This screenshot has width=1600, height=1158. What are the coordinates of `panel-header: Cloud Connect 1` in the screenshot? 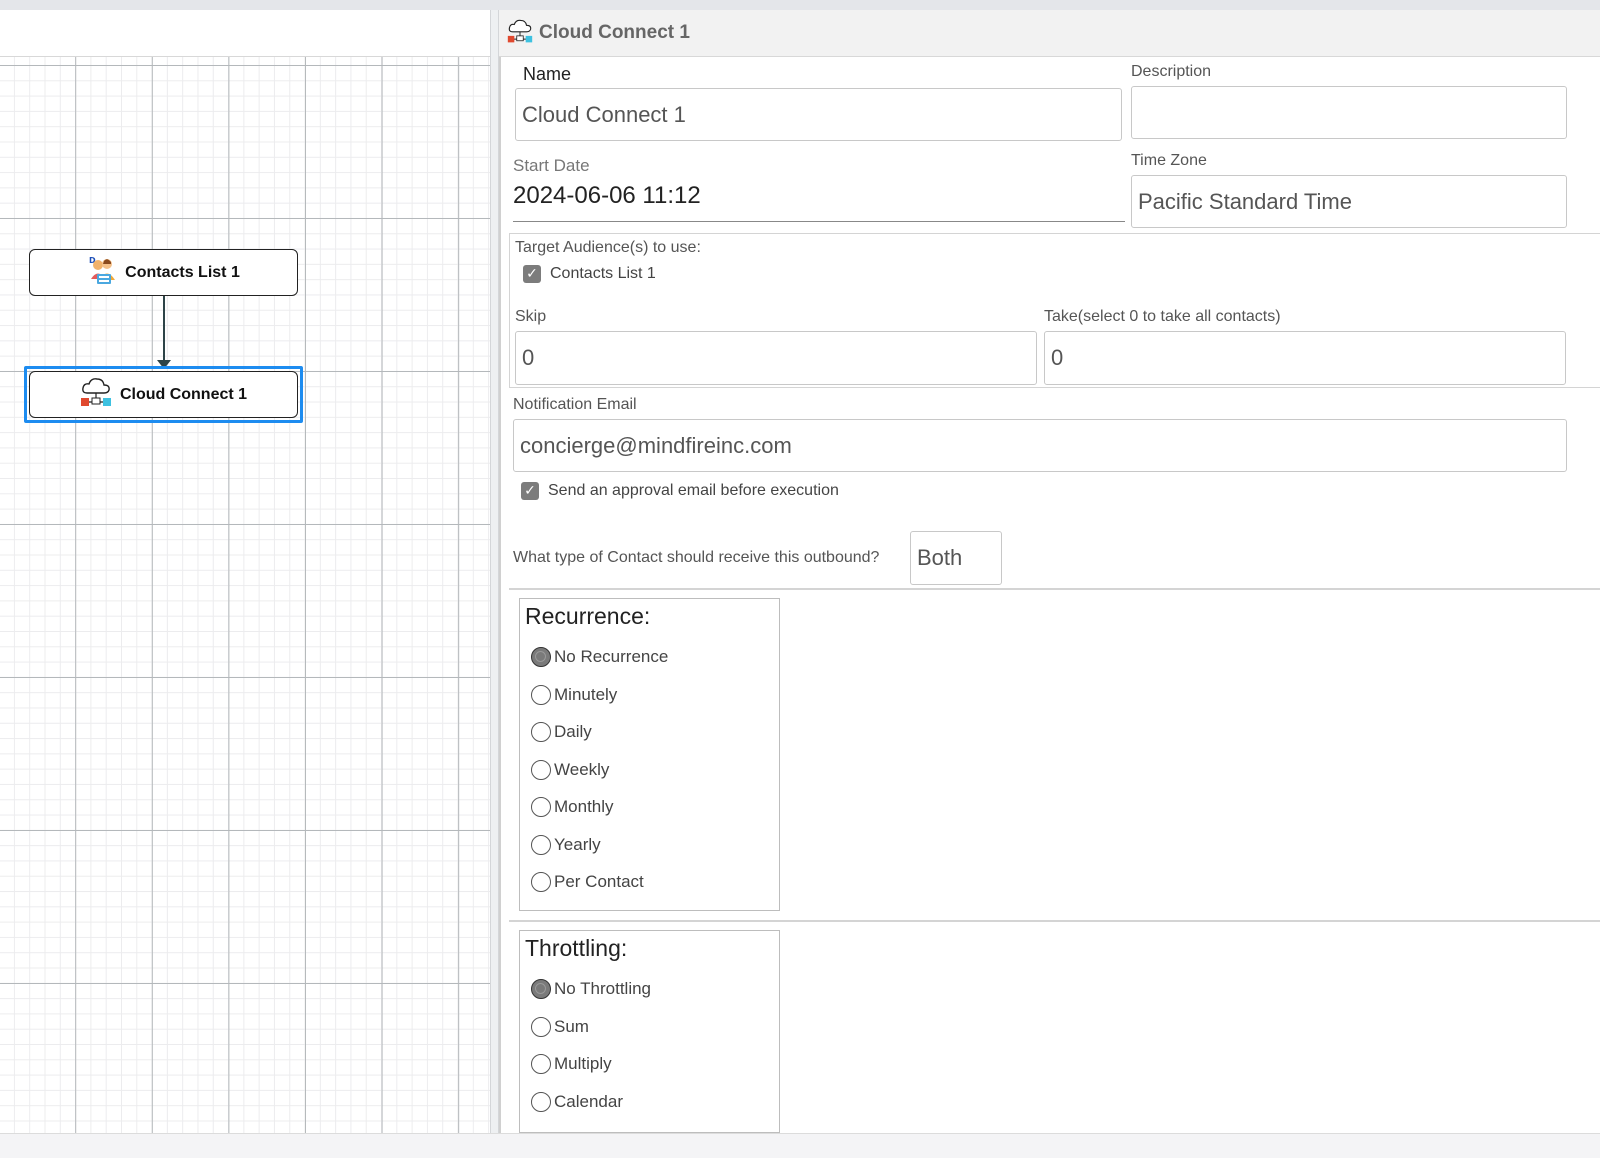 It's located at (1049, 33).